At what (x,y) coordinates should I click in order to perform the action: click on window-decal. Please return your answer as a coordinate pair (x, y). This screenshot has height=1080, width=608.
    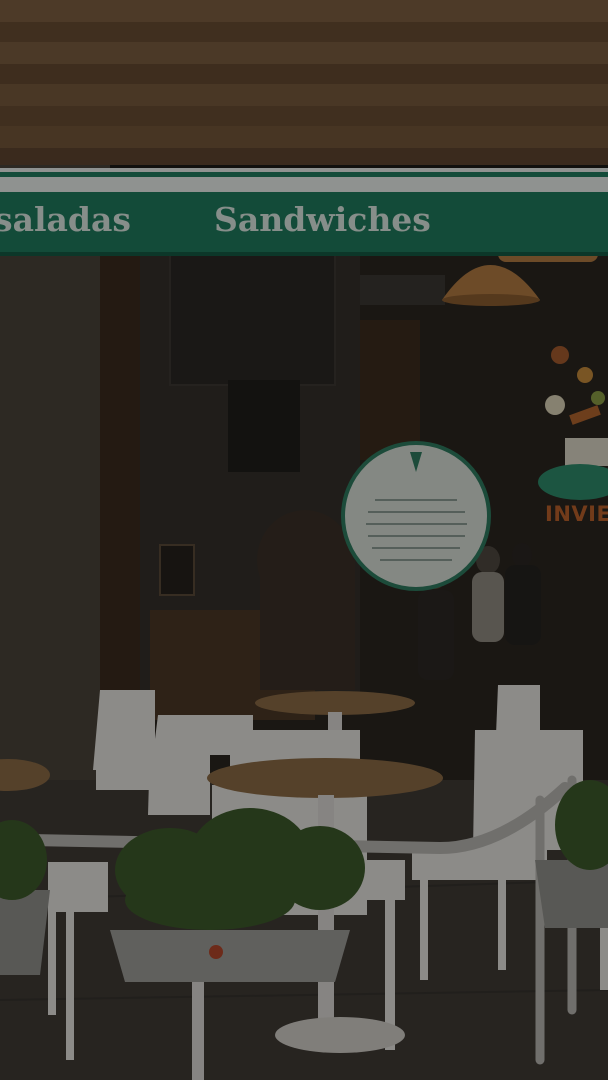
    Looking at the image, I should click on (416, 516).